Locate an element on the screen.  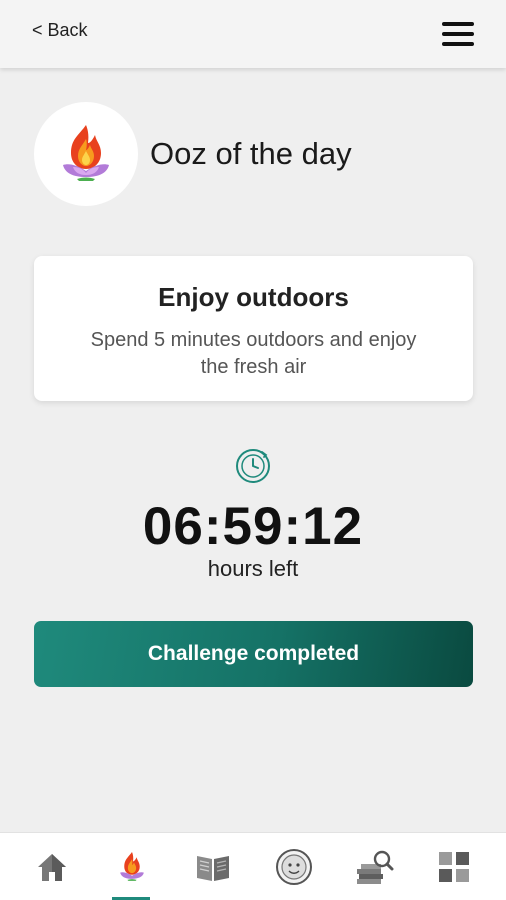
nav-search-books is located at coordinates (374, 866).